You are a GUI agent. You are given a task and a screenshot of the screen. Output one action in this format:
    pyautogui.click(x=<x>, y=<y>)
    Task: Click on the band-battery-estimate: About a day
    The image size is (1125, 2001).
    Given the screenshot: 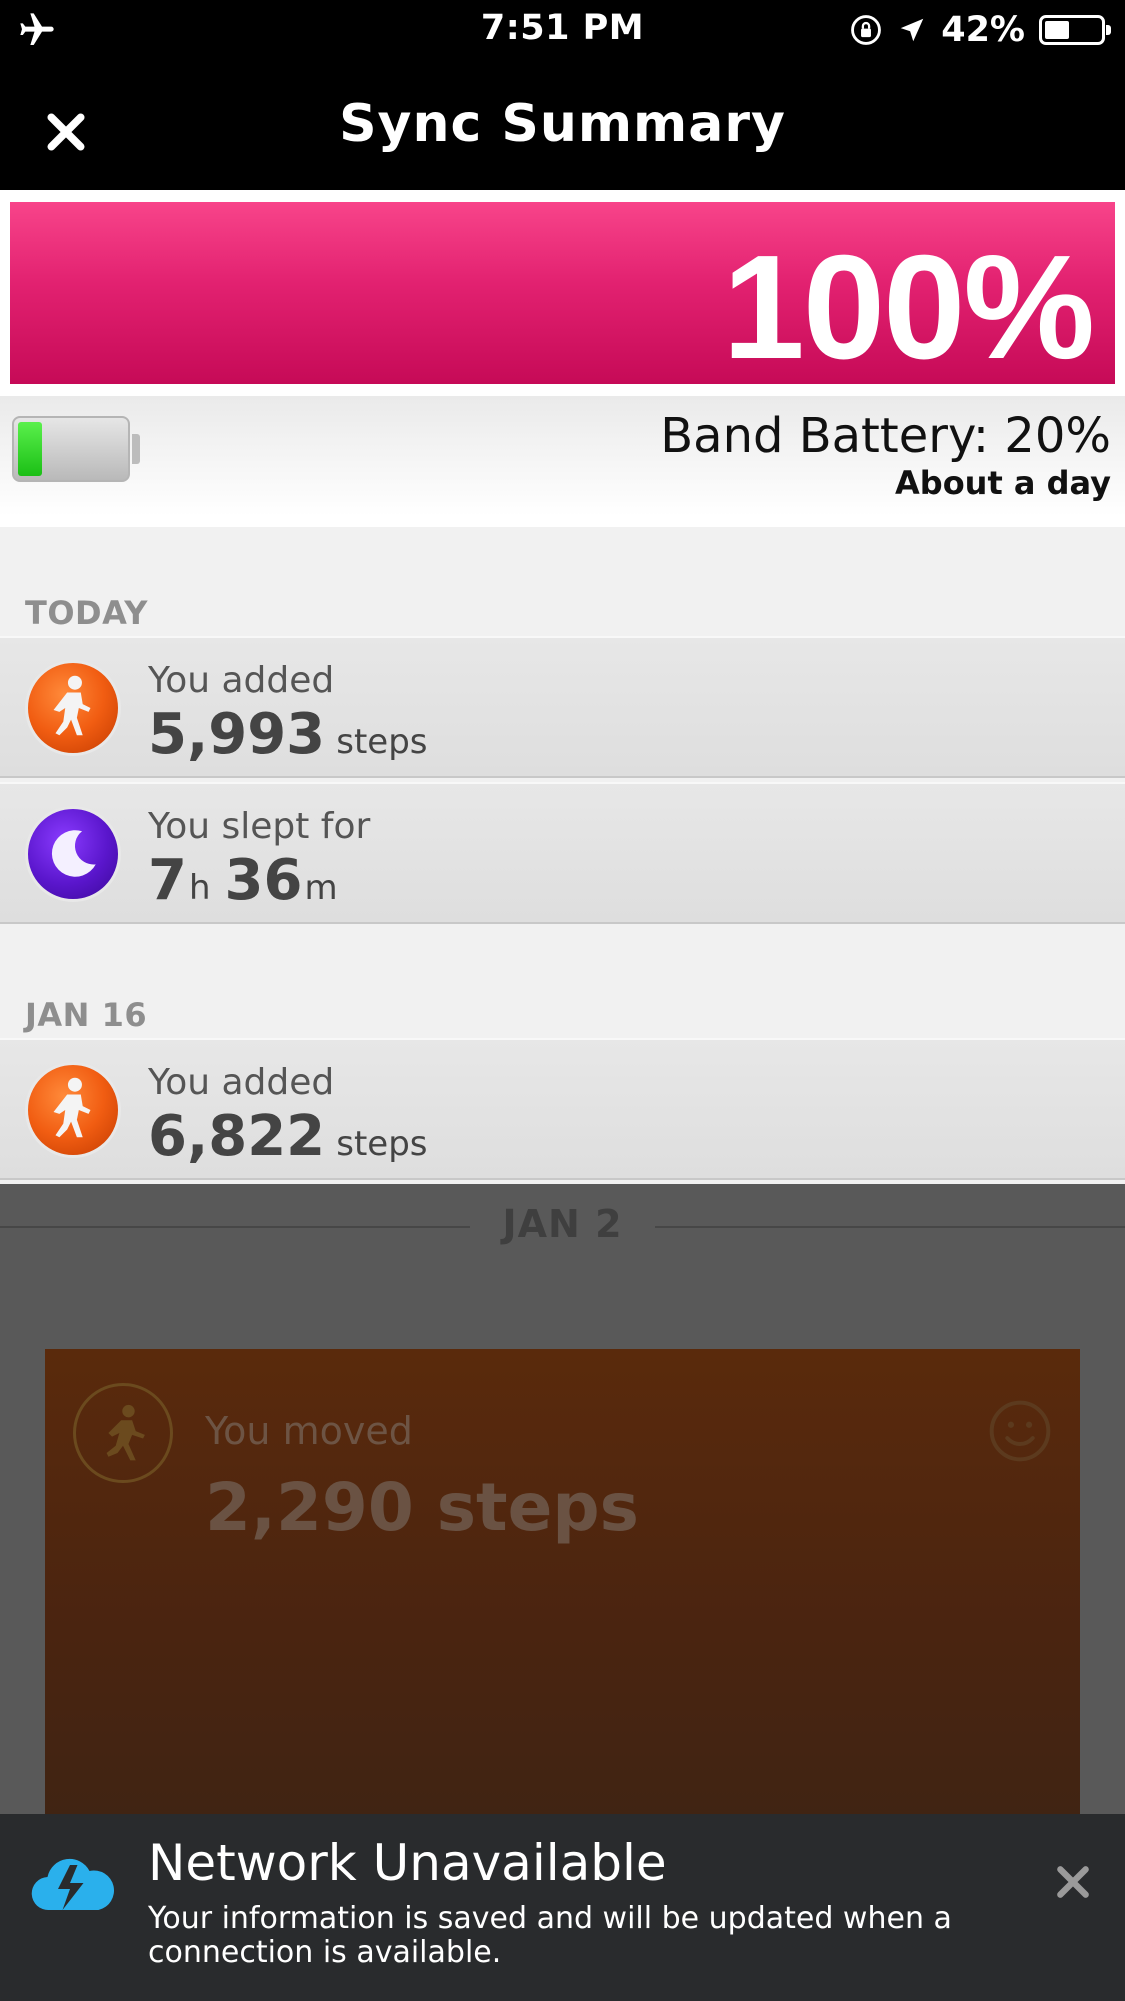 What is the action you would take?
    pyautogui.click(x=1003, y=482)
    